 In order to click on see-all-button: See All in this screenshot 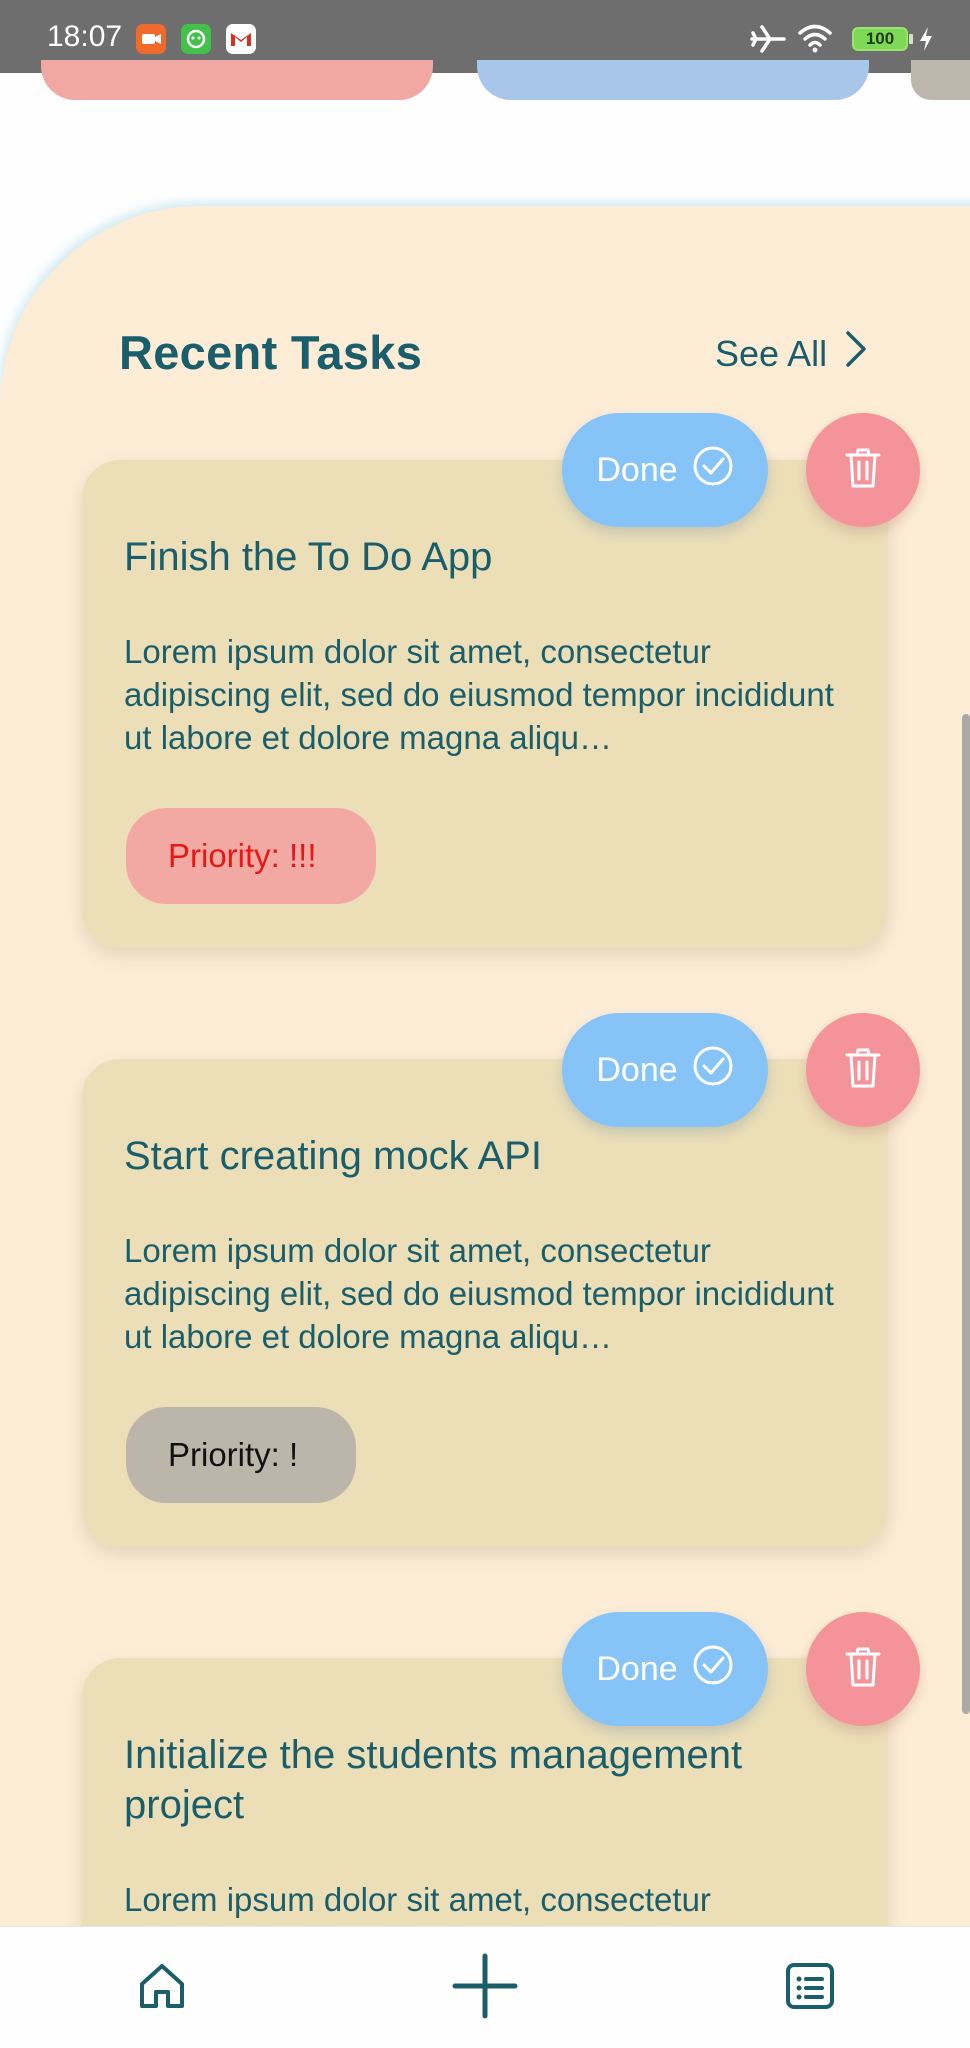, I will do `click(791, 353)`.